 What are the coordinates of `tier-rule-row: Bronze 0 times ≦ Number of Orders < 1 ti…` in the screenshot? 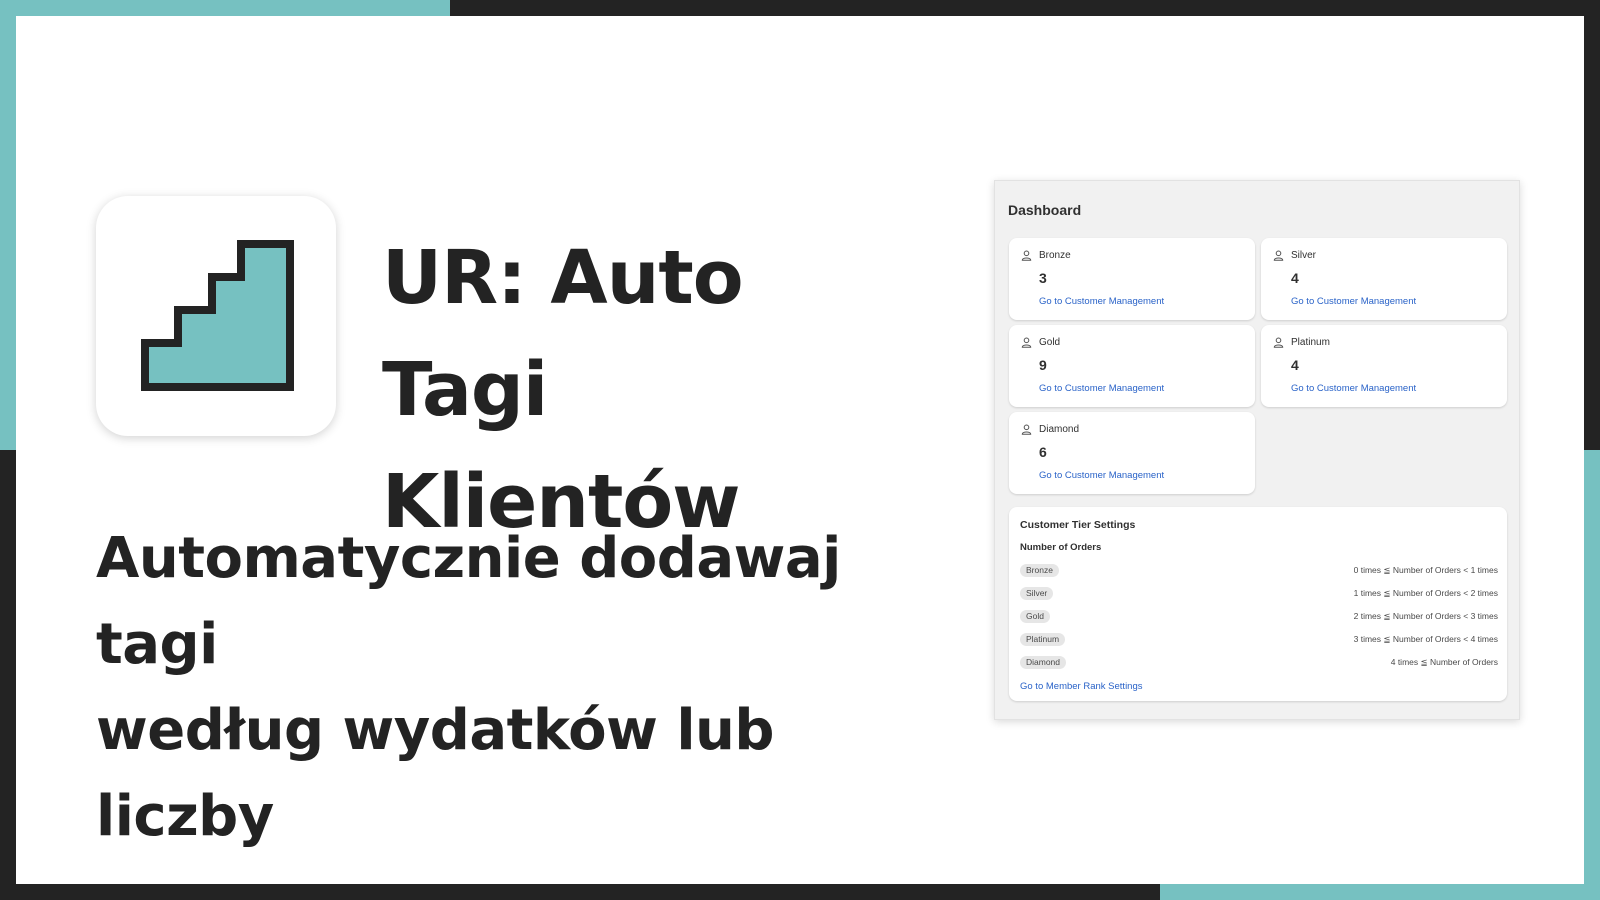 It's located at (1259, 571).